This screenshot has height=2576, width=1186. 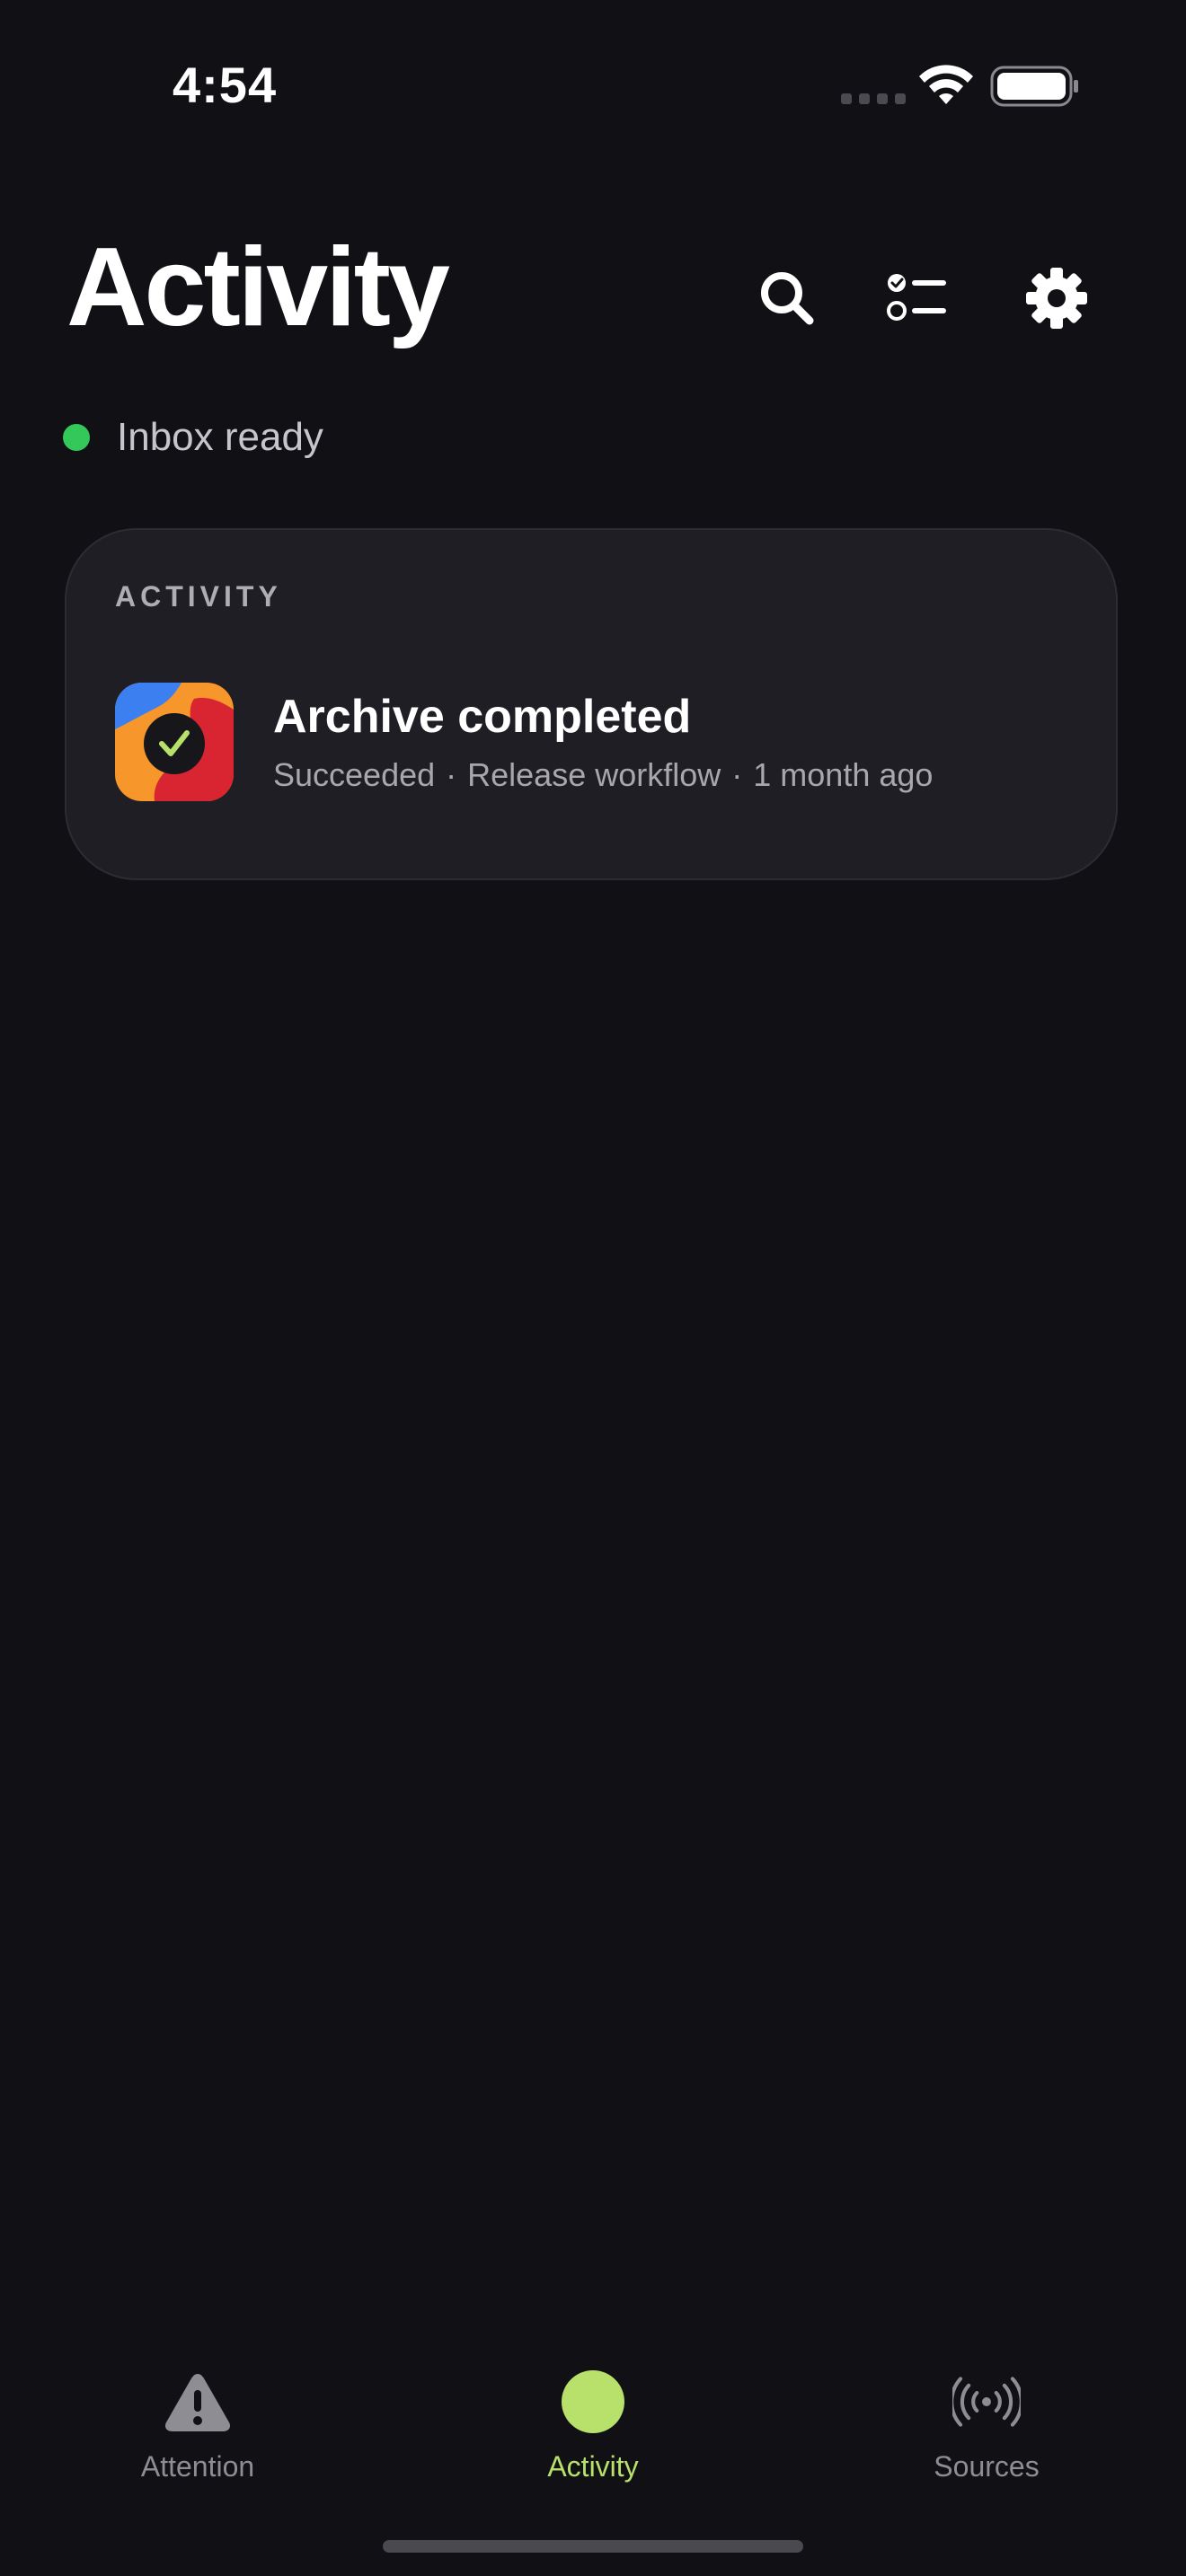 I want to click on activity-item-workflow: Release workflow, so click(x=594, y=774).